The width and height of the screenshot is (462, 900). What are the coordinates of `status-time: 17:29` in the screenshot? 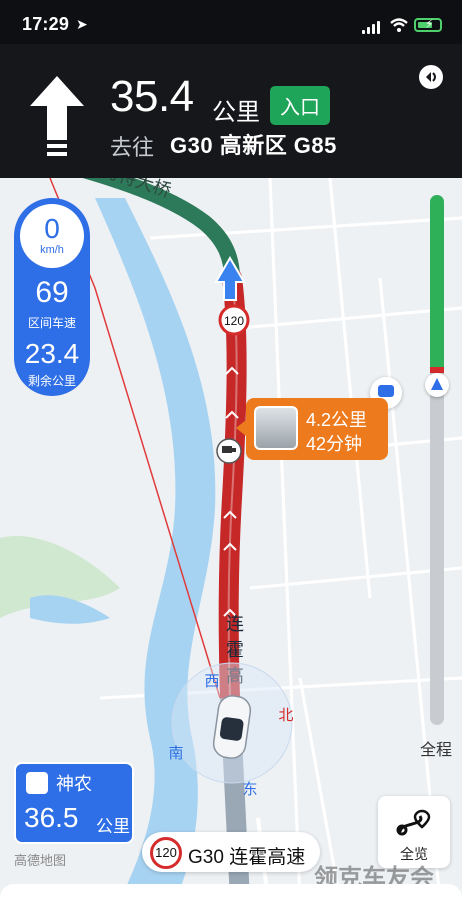 It's located at (46, 24).